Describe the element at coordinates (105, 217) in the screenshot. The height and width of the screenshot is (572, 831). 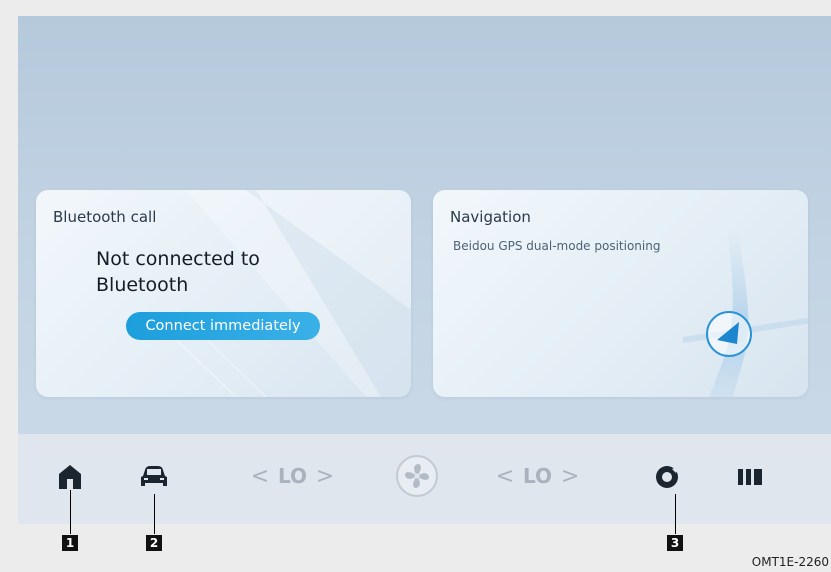
I see `bluetooth-card-title: Bluetooth call` at that location.